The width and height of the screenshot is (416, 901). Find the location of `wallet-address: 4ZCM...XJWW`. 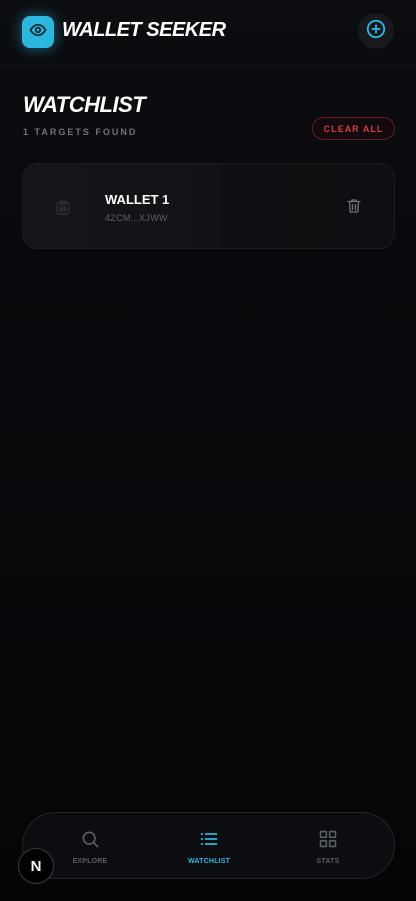

wallet-address: 4ZCM...XJWW is located at coordinates (136, 218).